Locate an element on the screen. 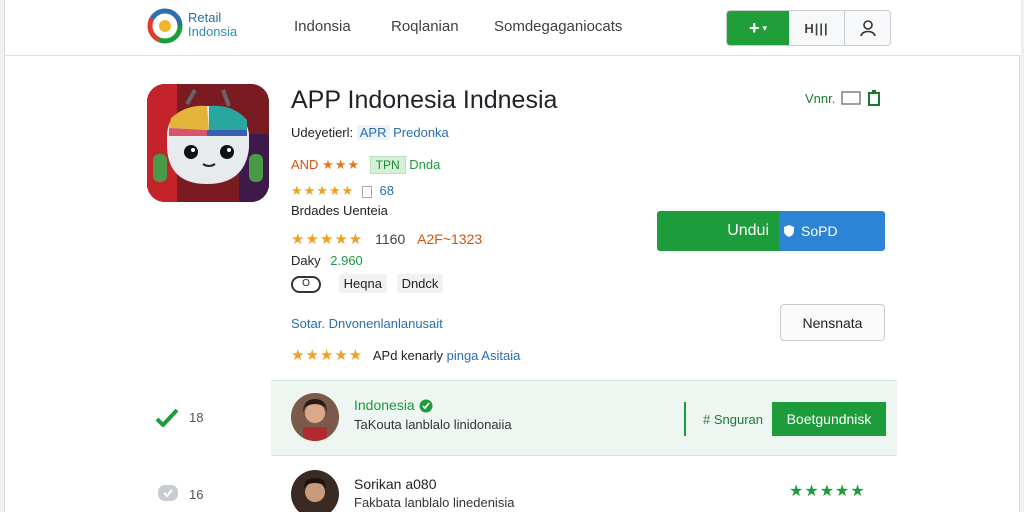 The height and width of the screenshot is (512, 1024). chevron-down-icon: ▾ is located at coordinates (765, 27).